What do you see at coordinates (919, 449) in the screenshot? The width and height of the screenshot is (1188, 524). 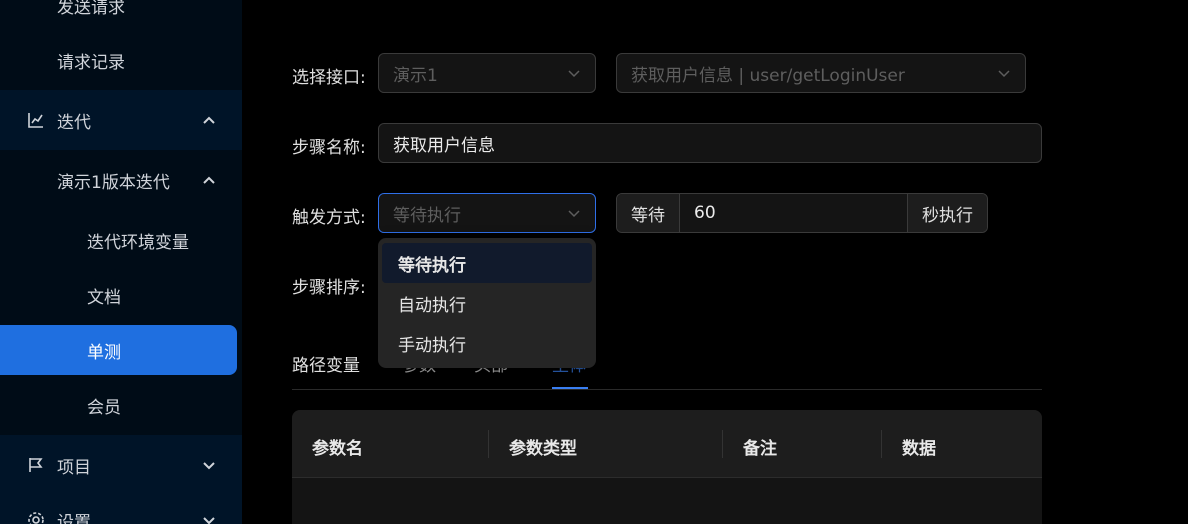 I see `column-header-data: 数据` at bounding box center [919, 449].